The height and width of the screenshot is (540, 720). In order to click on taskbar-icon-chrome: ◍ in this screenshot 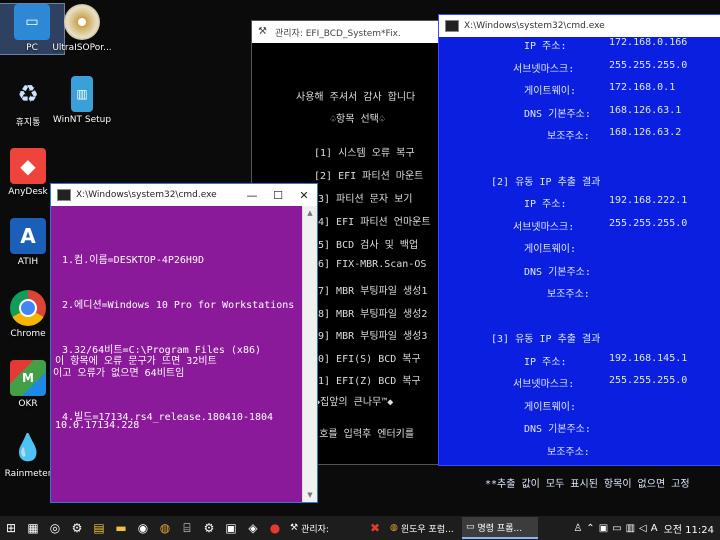, I will do `click(165, 528)`.